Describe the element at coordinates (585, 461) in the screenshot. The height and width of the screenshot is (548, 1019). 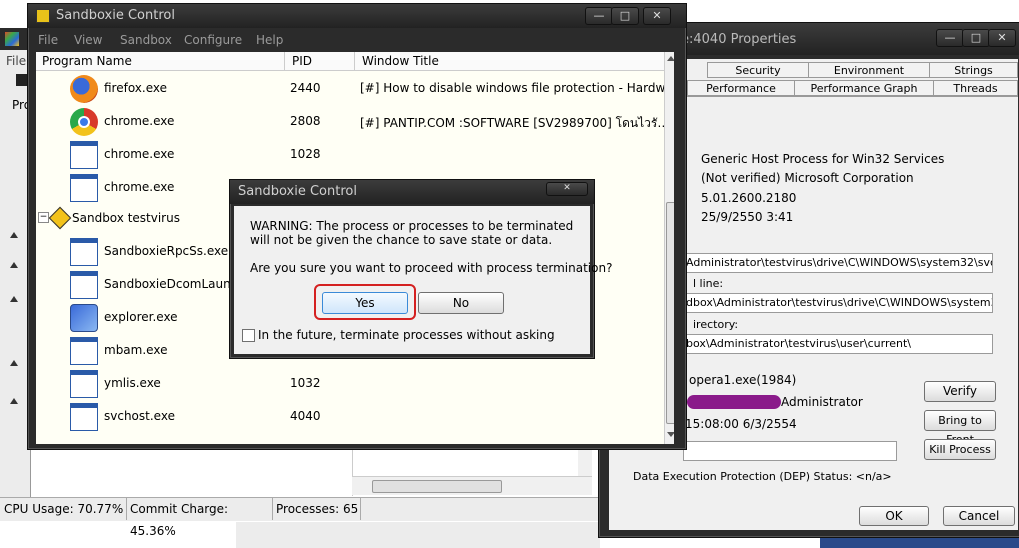
I see `background-vscrollbar` at that location.